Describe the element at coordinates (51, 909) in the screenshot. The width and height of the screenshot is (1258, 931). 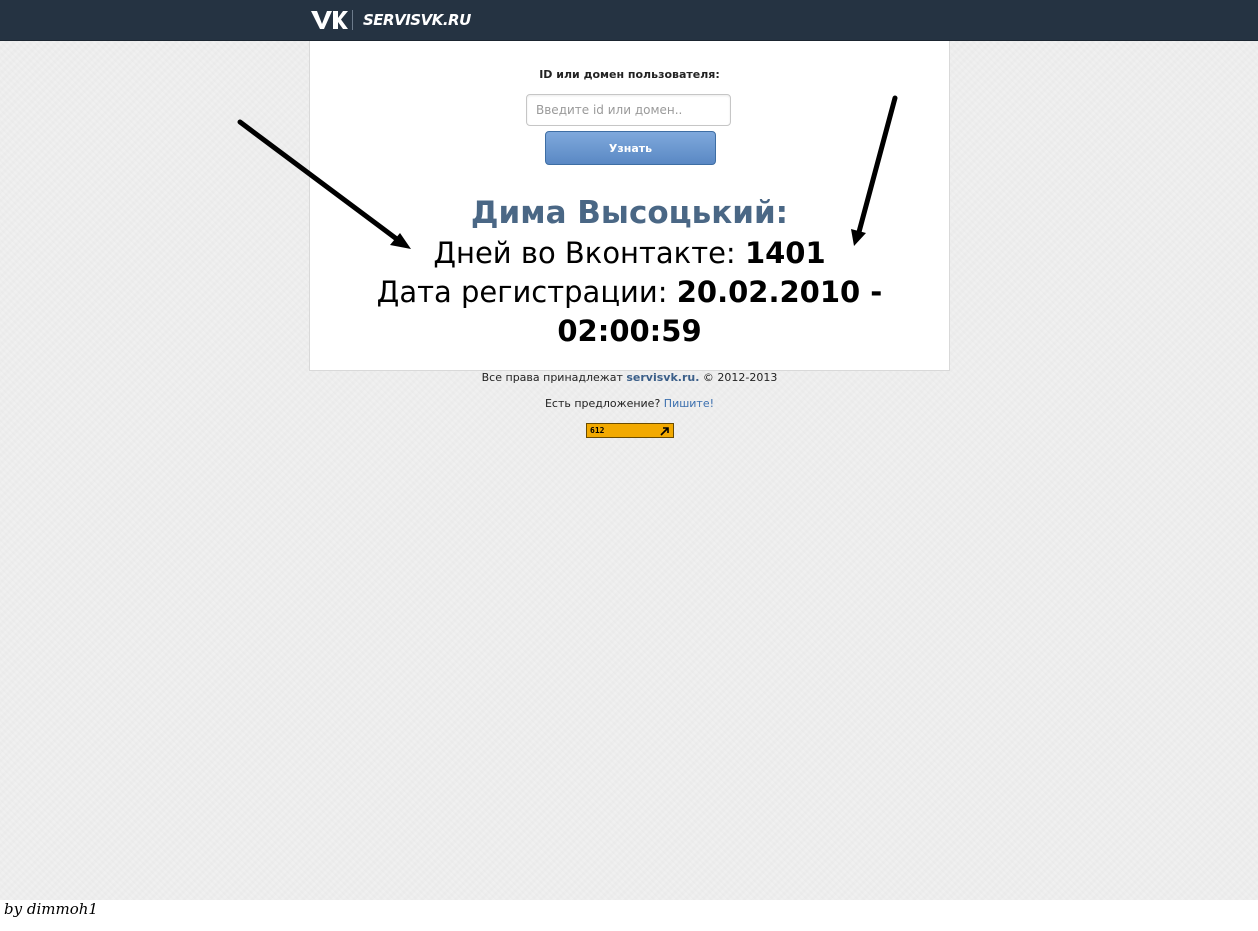
I see `signature-text: by dimmoh1` at that location.